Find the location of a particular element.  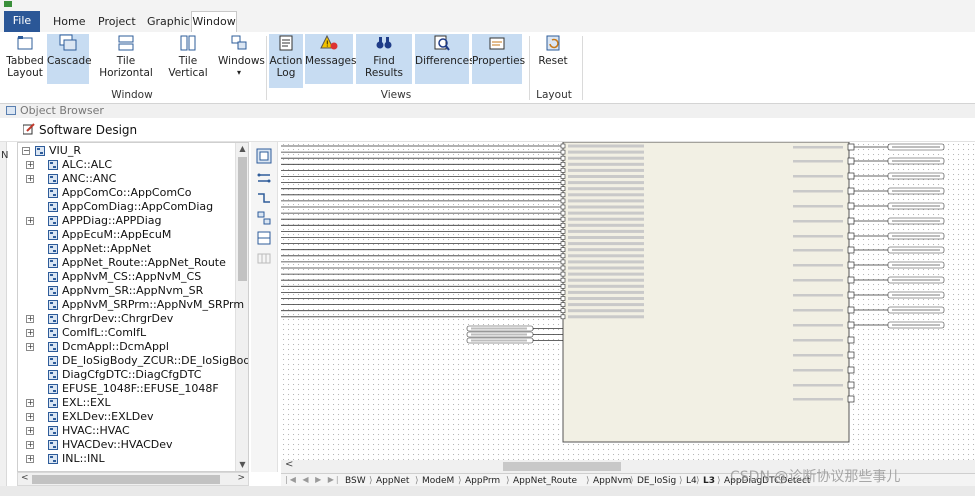

tree-item: − VIU_R is located at coordinates (127, 151).